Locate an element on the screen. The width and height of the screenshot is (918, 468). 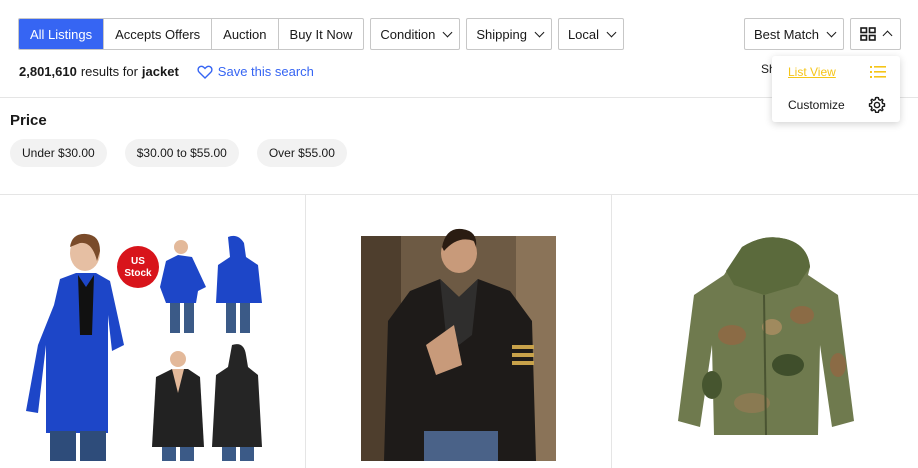
save-search-link: Save this search is located at coordinates (255, 71).